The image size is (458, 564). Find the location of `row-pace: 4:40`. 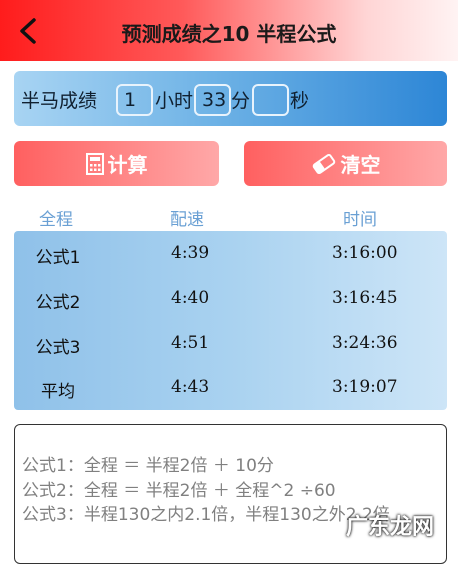

row-pace: 4:40 is located at coordinates (190, 298).